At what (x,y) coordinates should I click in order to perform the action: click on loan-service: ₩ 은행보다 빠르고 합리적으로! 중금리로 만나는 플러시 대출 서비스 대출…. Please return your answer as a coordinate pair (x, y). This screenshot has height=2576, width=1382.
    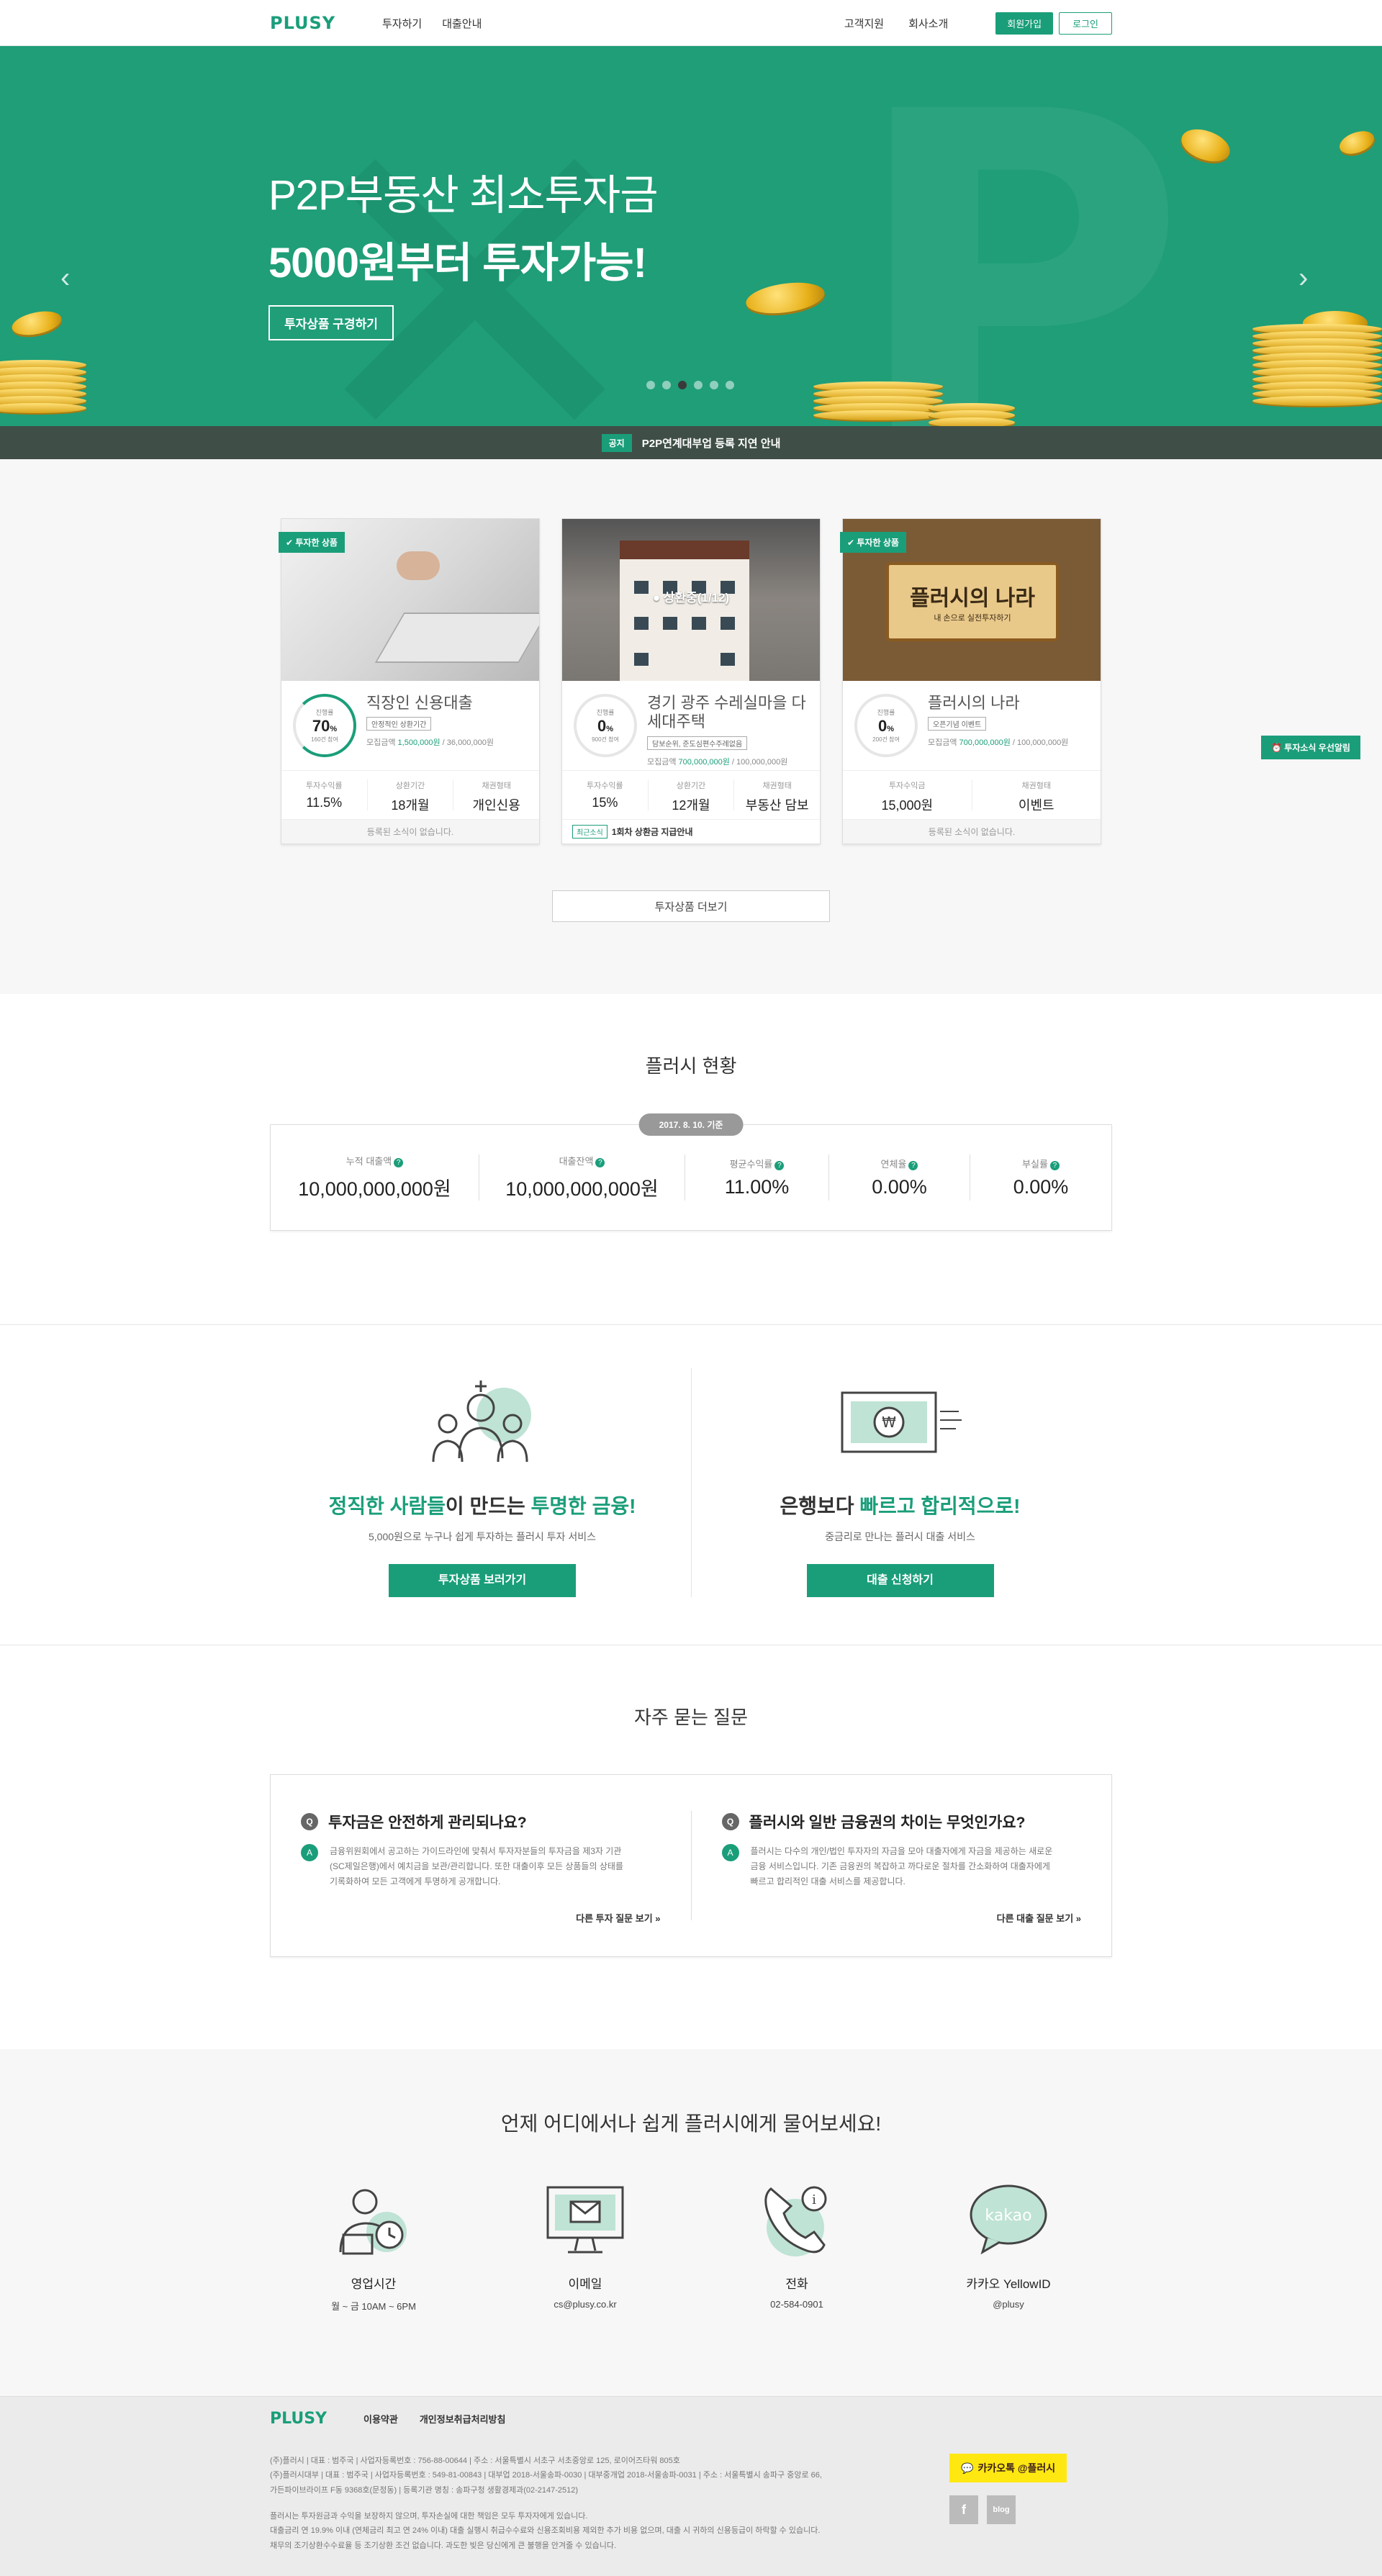
    Looking at the image, I should click on (899, 1483).